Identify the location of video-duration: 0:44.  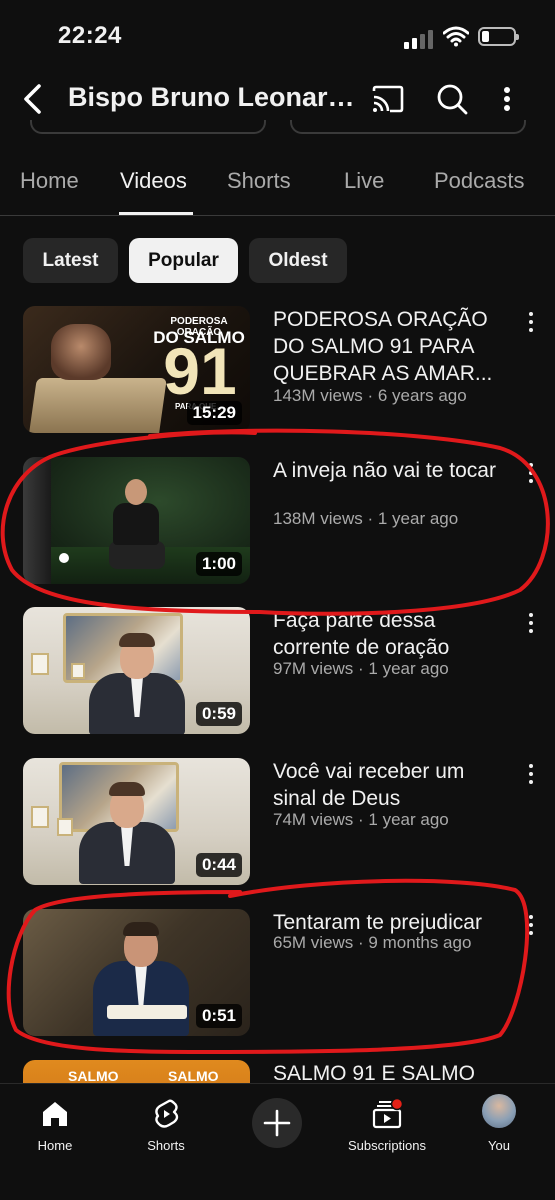
(218, 865).